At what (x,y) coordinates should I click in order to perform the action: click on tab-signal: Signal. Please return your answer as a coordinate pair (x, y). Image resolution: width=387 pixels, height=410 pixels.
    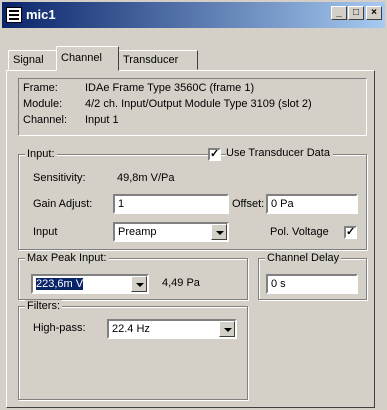
    Looking at the image, I should click on (33, 60).